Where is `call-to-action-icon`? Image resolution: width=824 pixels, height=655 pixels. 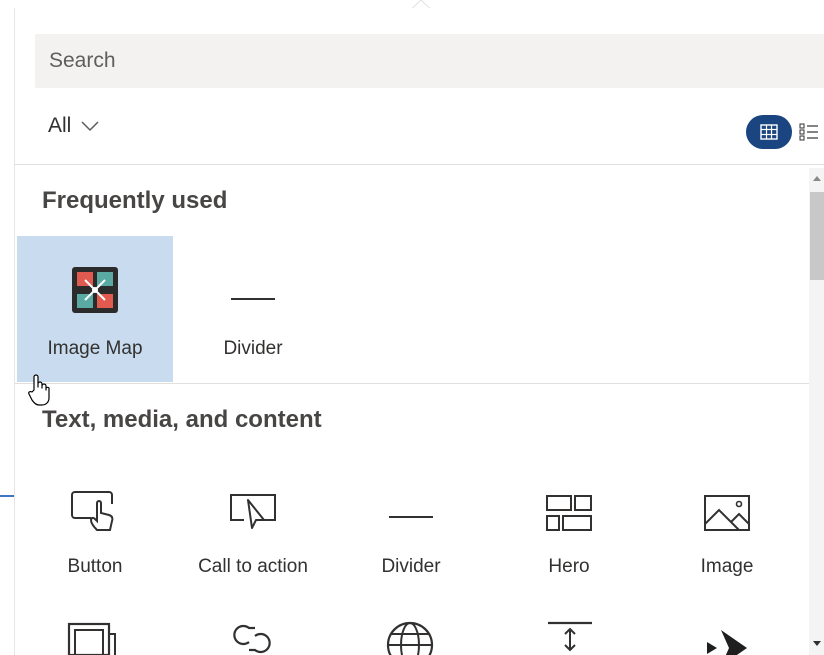 call-to-action-icon is located at coordinates (253, 502).